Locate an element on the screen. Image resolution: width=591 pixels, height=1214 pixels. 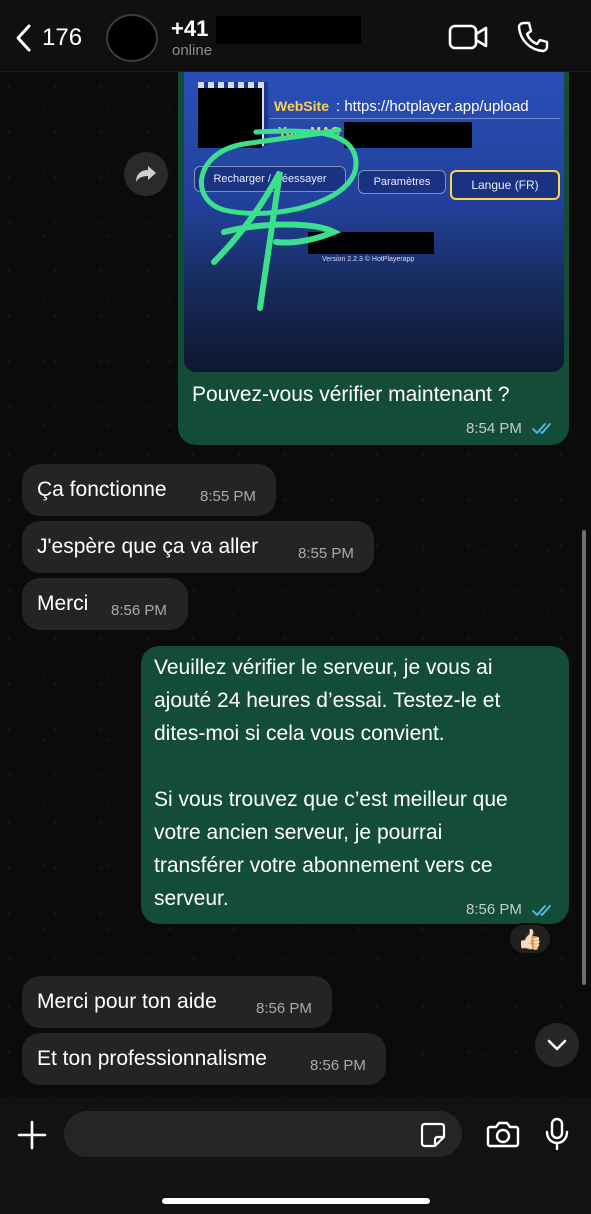
microphone-icon is located at coordinates (557, 1134).